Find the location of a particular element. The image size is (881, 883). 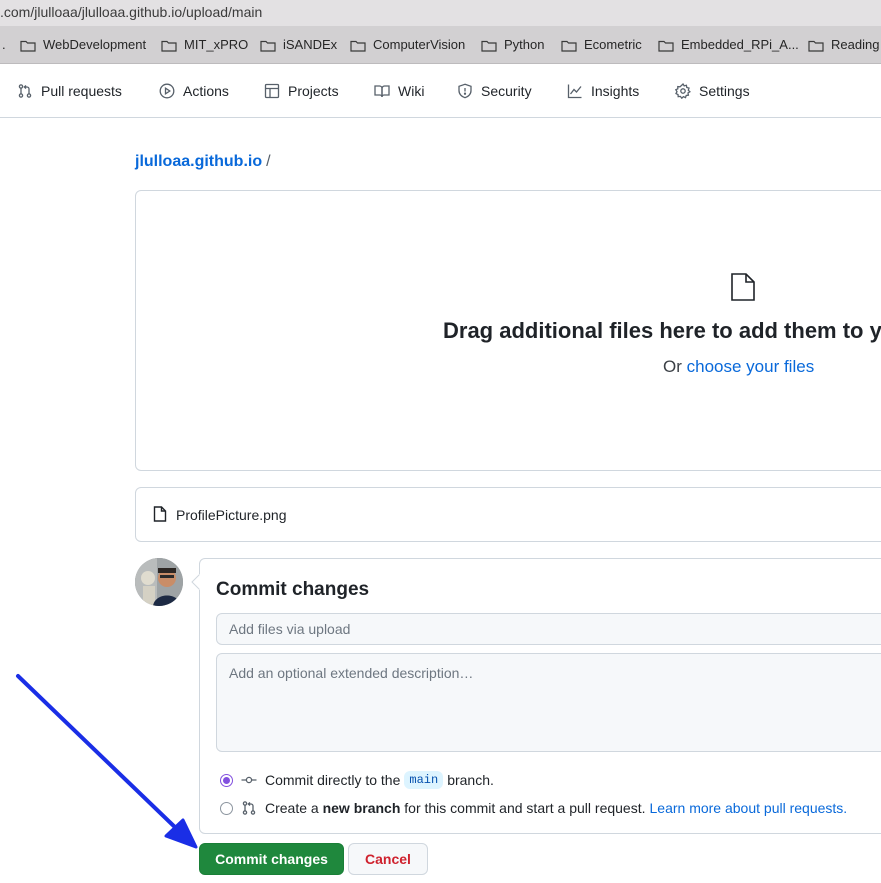

book-icon is located at coordinates (382, 91).